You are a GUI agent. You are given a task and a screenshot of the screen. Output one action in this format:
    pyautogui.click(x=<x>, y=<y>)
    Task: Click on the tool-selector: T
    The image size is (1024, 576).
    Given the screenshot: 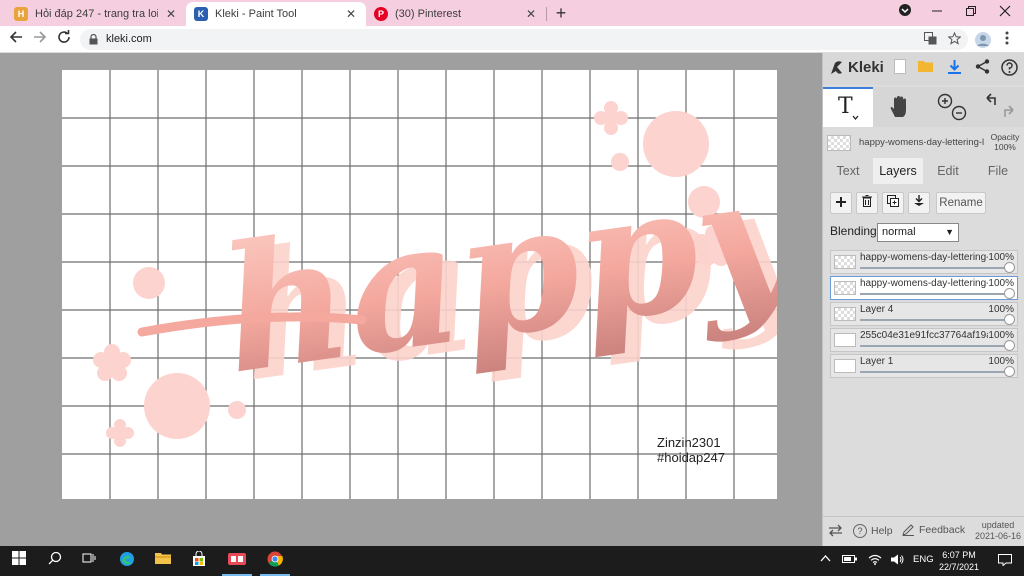 What is the action you would take?
    pyautogui.click(x=923, y=107)
    